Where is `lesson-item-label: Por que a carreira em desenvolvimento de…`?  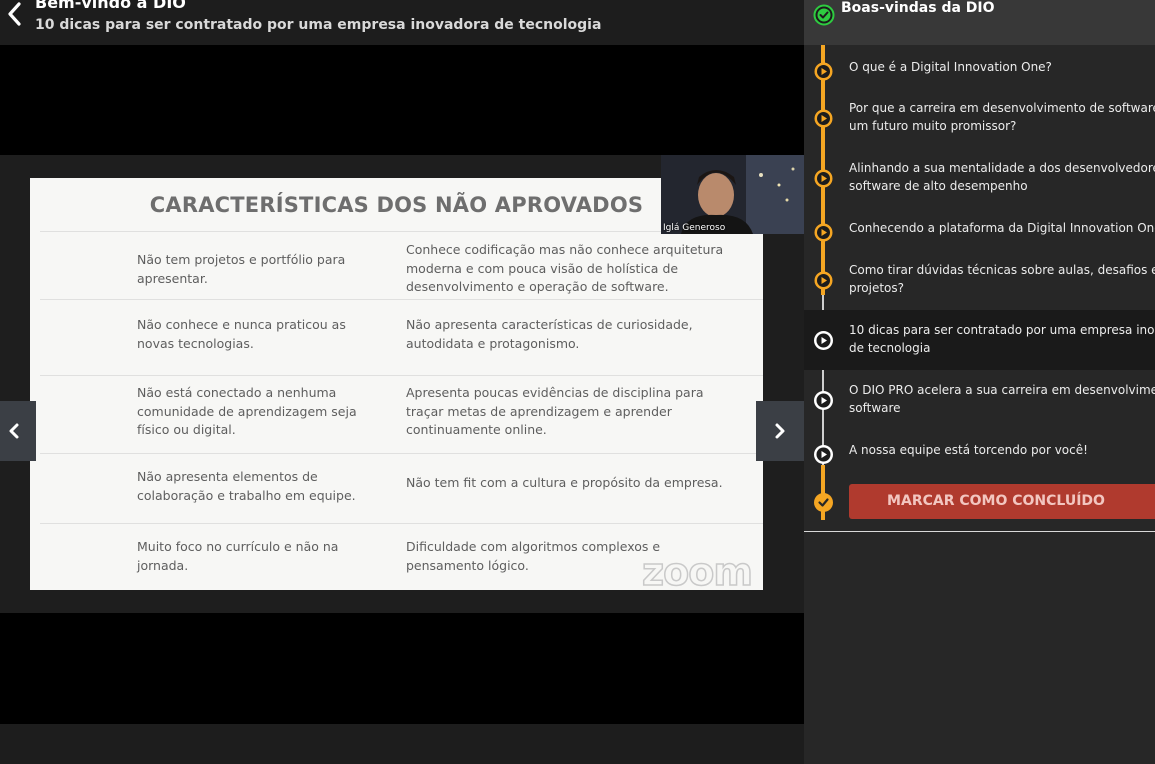 lesson-item-label: Por que a carreira em desenvolvimento de… is located at coordinates (1002, 108).